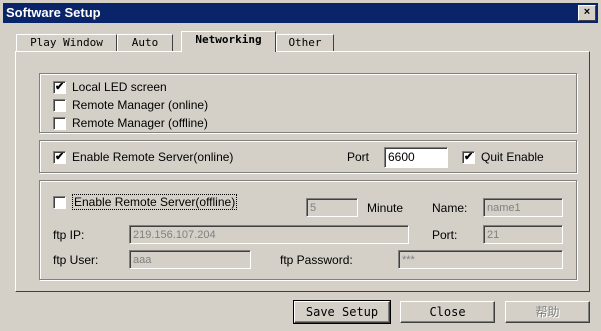  I want to click on title-bar: Software Setup ×, so click(300, 13).